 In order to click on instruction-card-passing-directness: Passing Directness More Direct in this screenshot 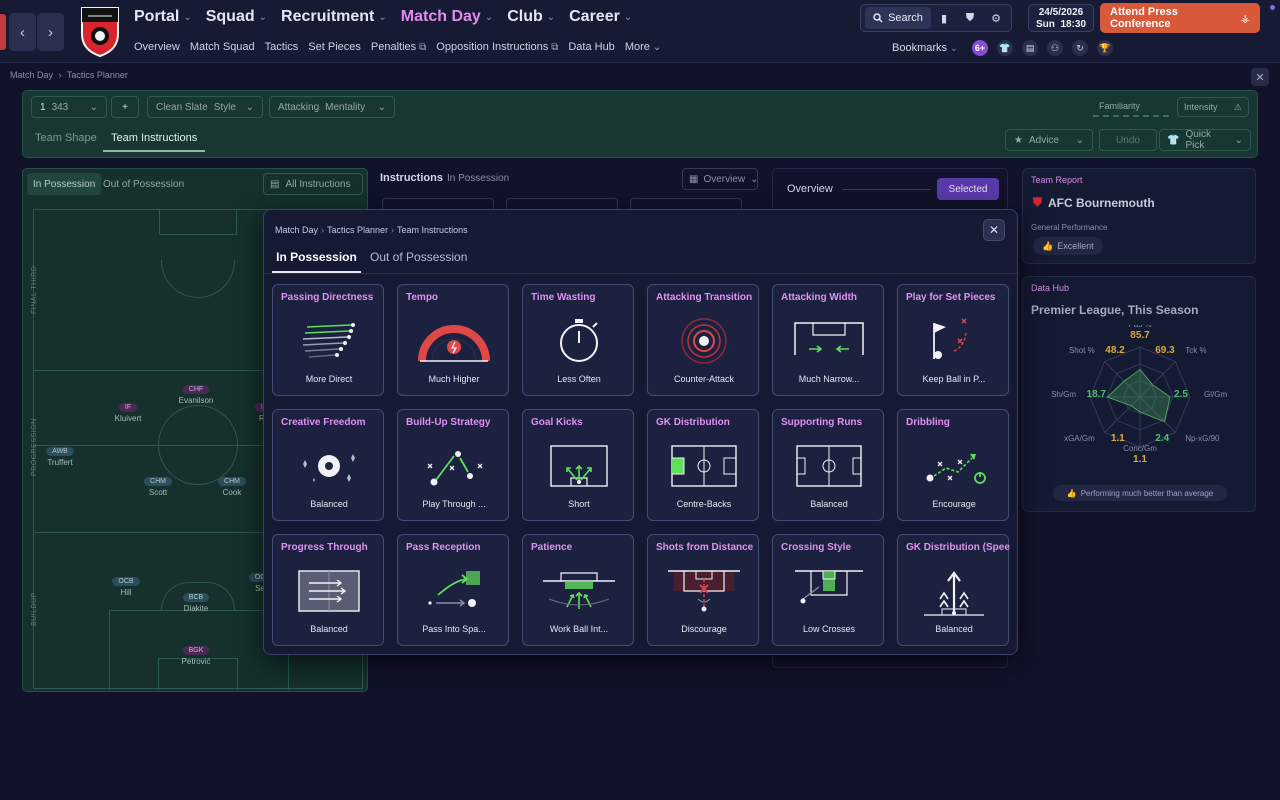, I will do `click(328, 340)`.